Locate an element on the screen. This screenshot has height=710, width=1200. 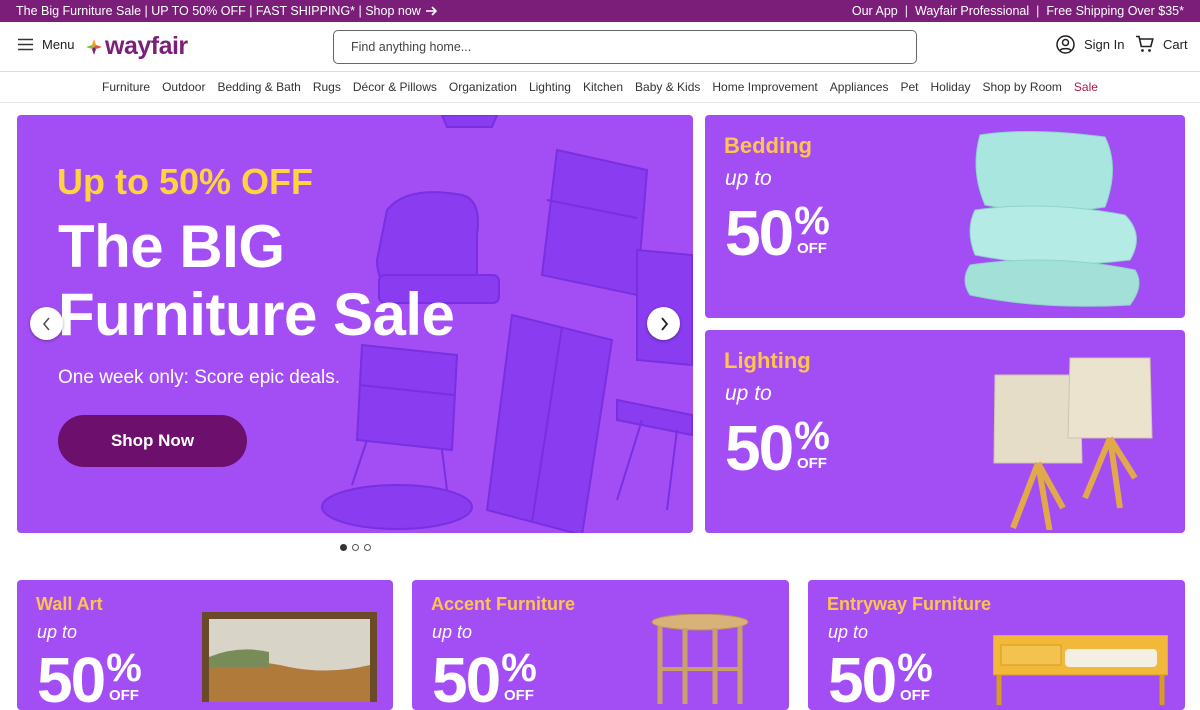
logo-text: wayfair is located at coordinates (146, 46).